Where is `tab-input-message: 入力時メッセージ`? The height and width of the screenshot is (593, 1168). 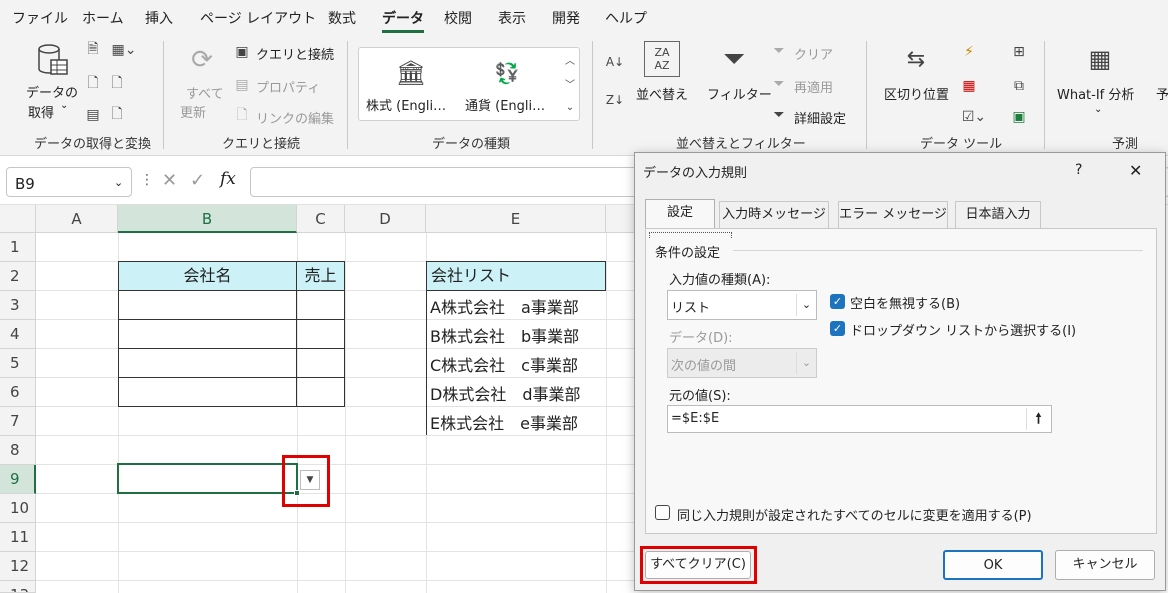
tab-input-message: 入力時メッセージ is located at coordinates (774, 215).